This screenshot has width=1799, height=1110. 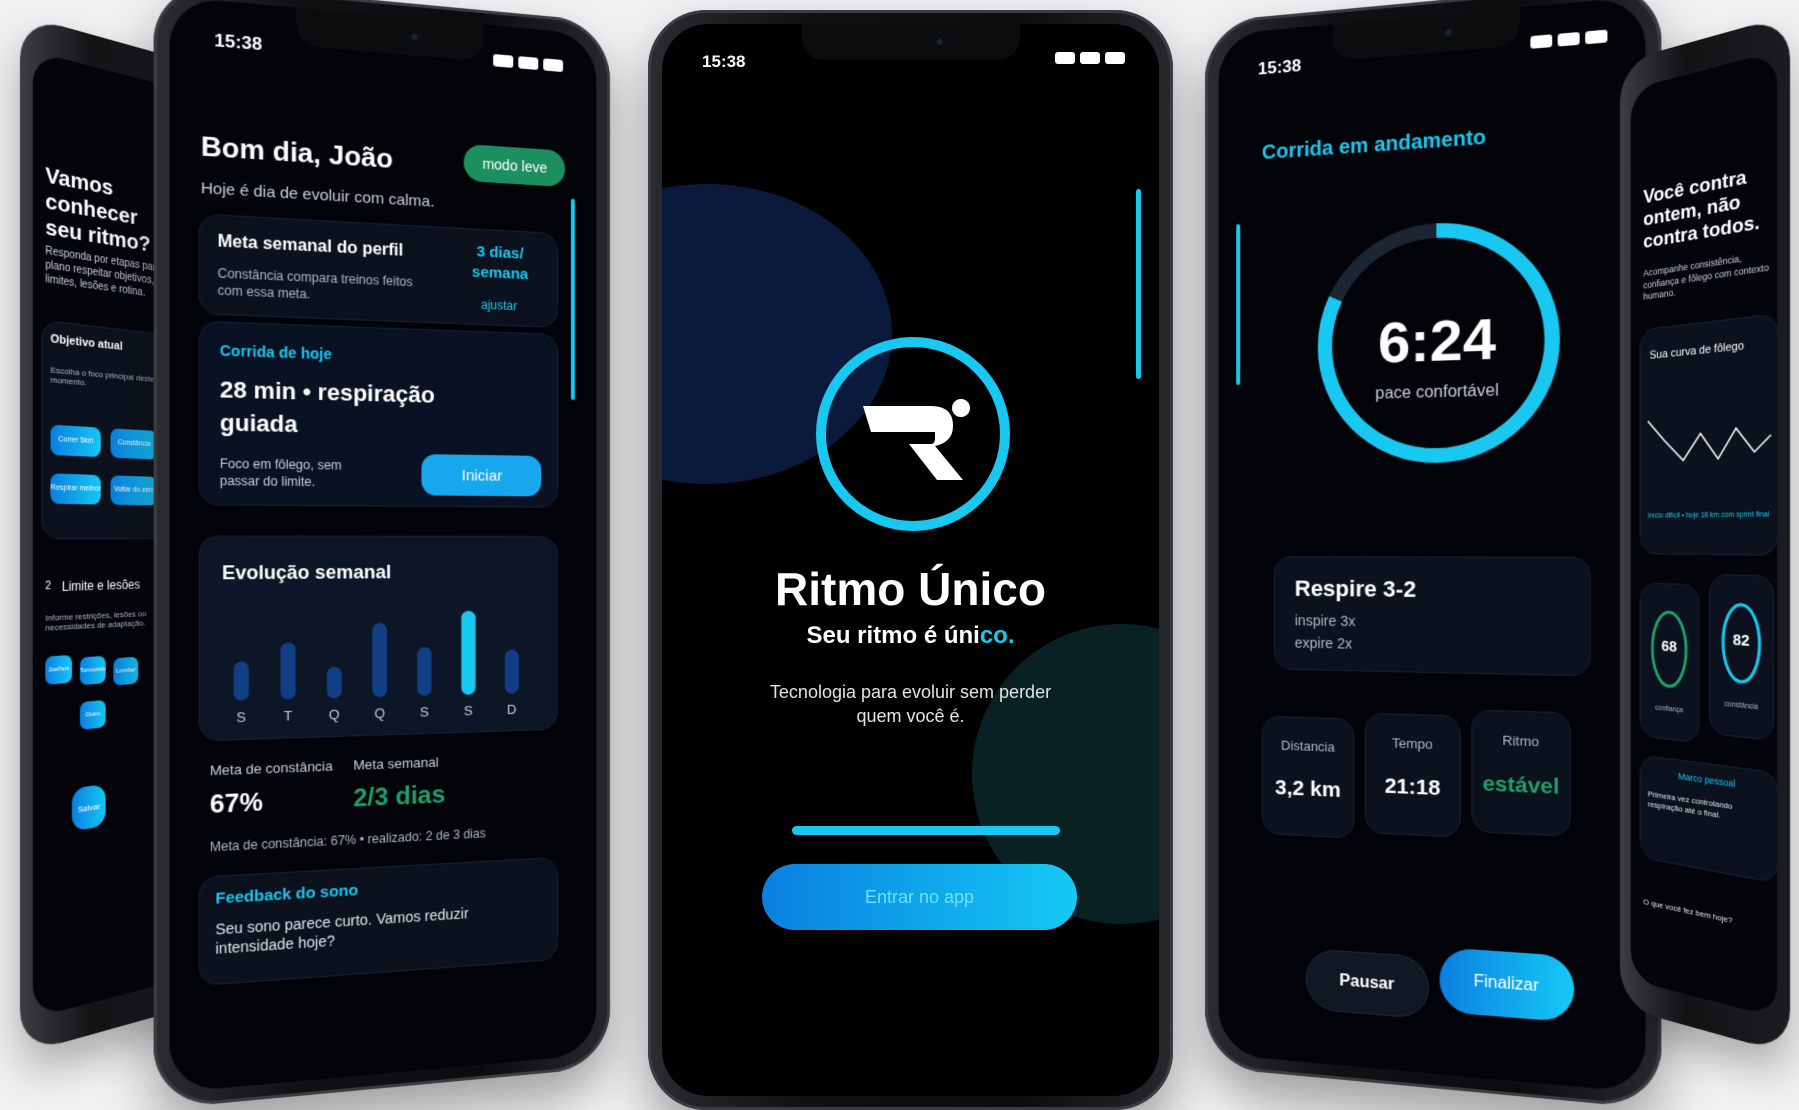 I want to click on metric-distance: Distancia 3,2 km, so click(x=1308, y=777).